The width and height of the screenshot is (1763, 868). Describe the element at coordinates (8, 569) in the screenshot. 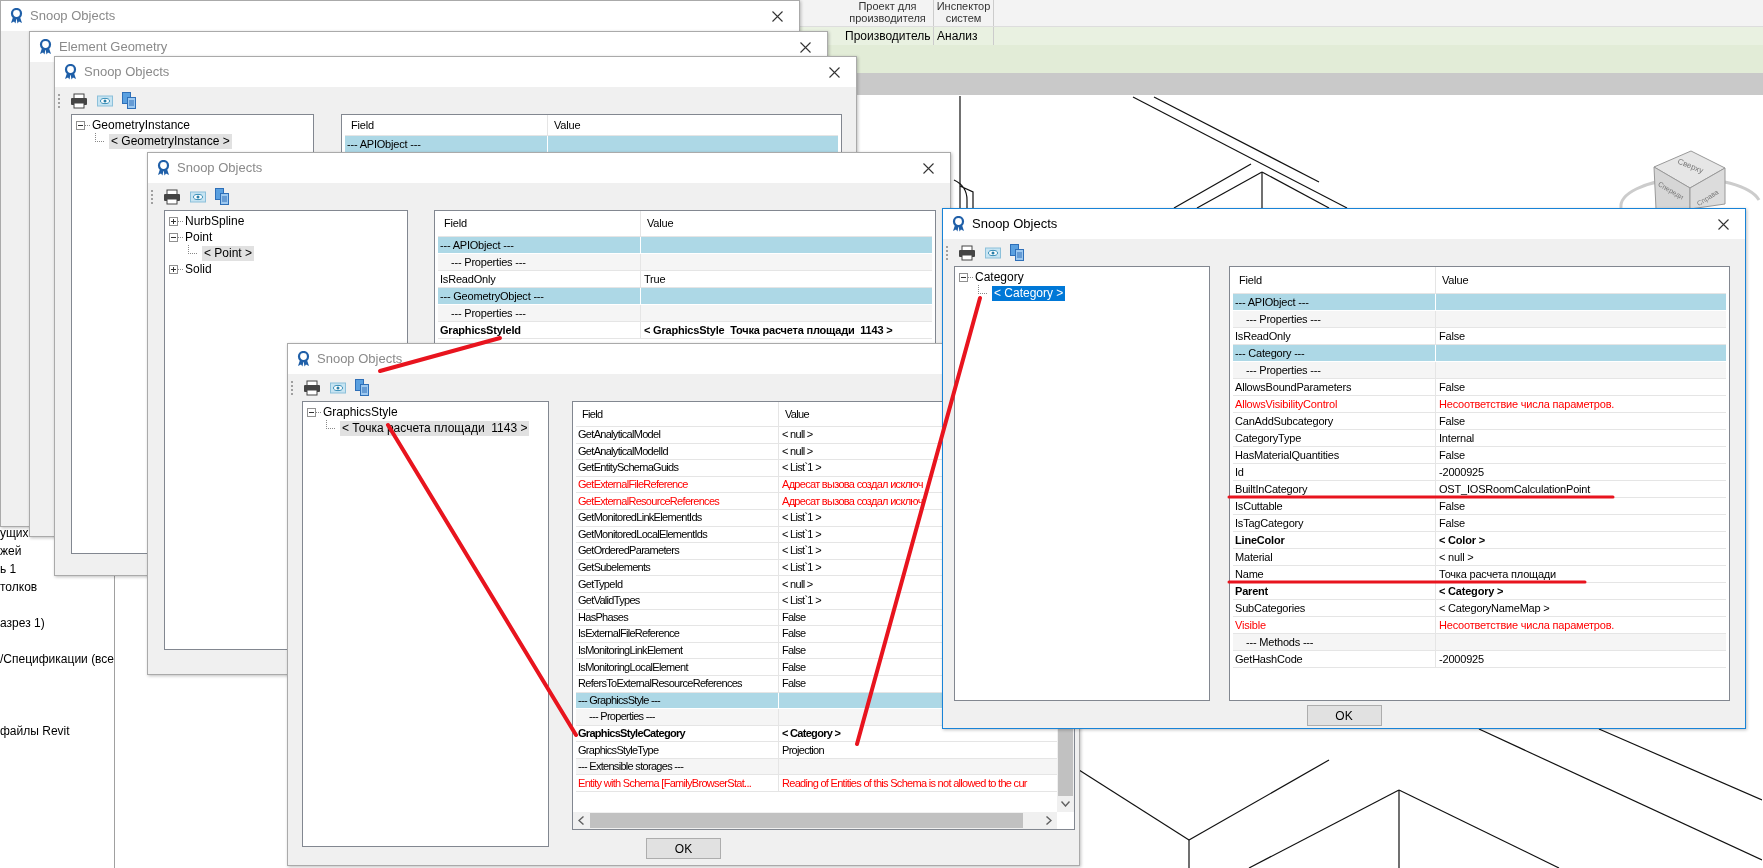

I see `browser-item: ь 1` at that location.